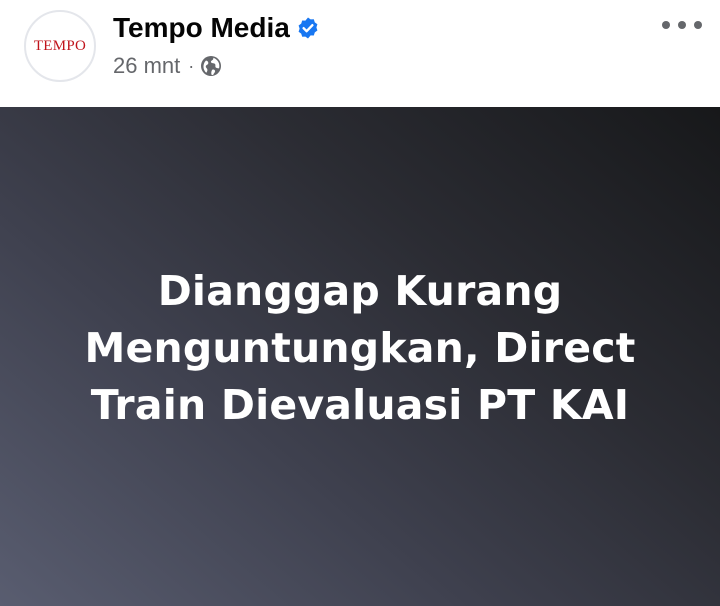 The image size is (720, 606). What do you see at coordinates (308, 28) in the screenshot?
I see `verified-badge-icon` at bounding box center [308, 28].